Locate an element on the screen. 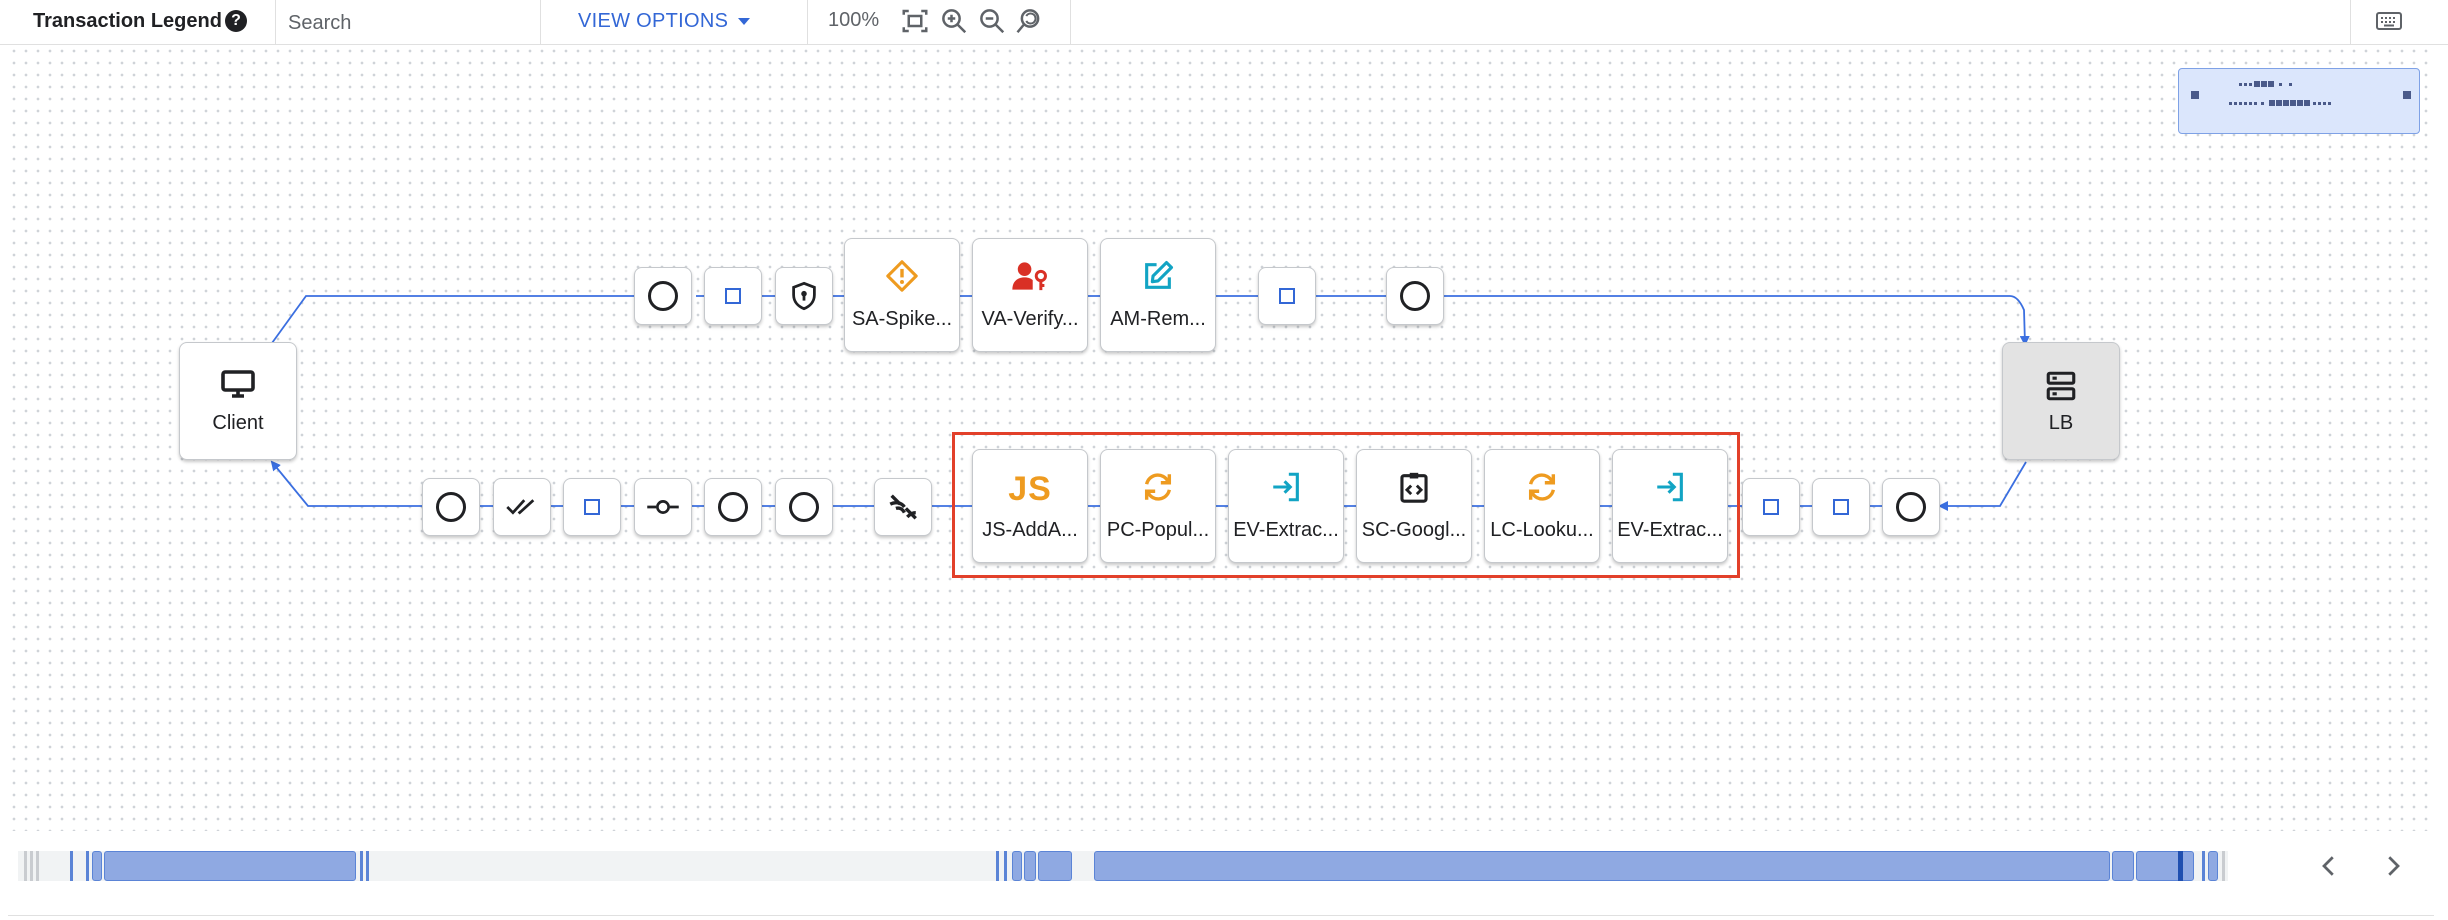  edge-lb-to-bottom is located at coordinates (1982, 486).